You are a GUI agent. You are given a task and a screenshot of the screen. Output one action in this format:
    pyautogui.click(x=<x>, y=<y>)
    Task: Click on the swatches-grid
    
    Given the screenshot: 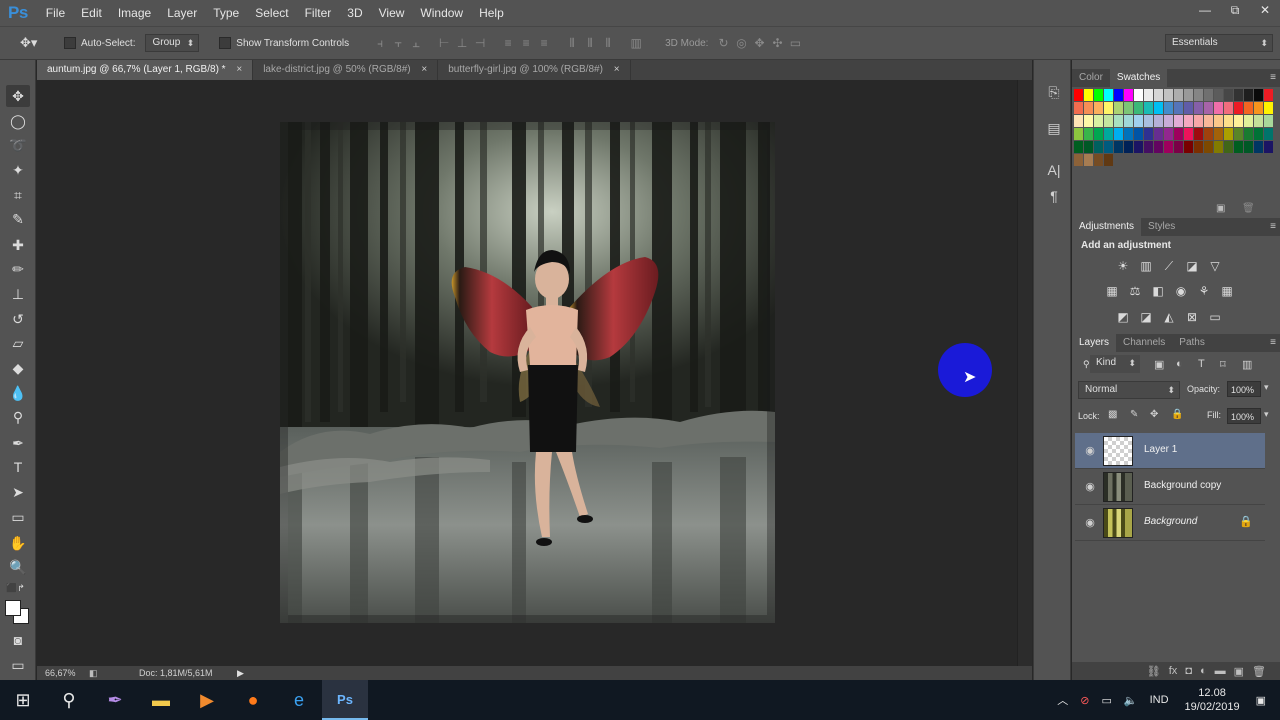 What is the action you would take?
    pyautogui.click(x=1176, y=148)
    